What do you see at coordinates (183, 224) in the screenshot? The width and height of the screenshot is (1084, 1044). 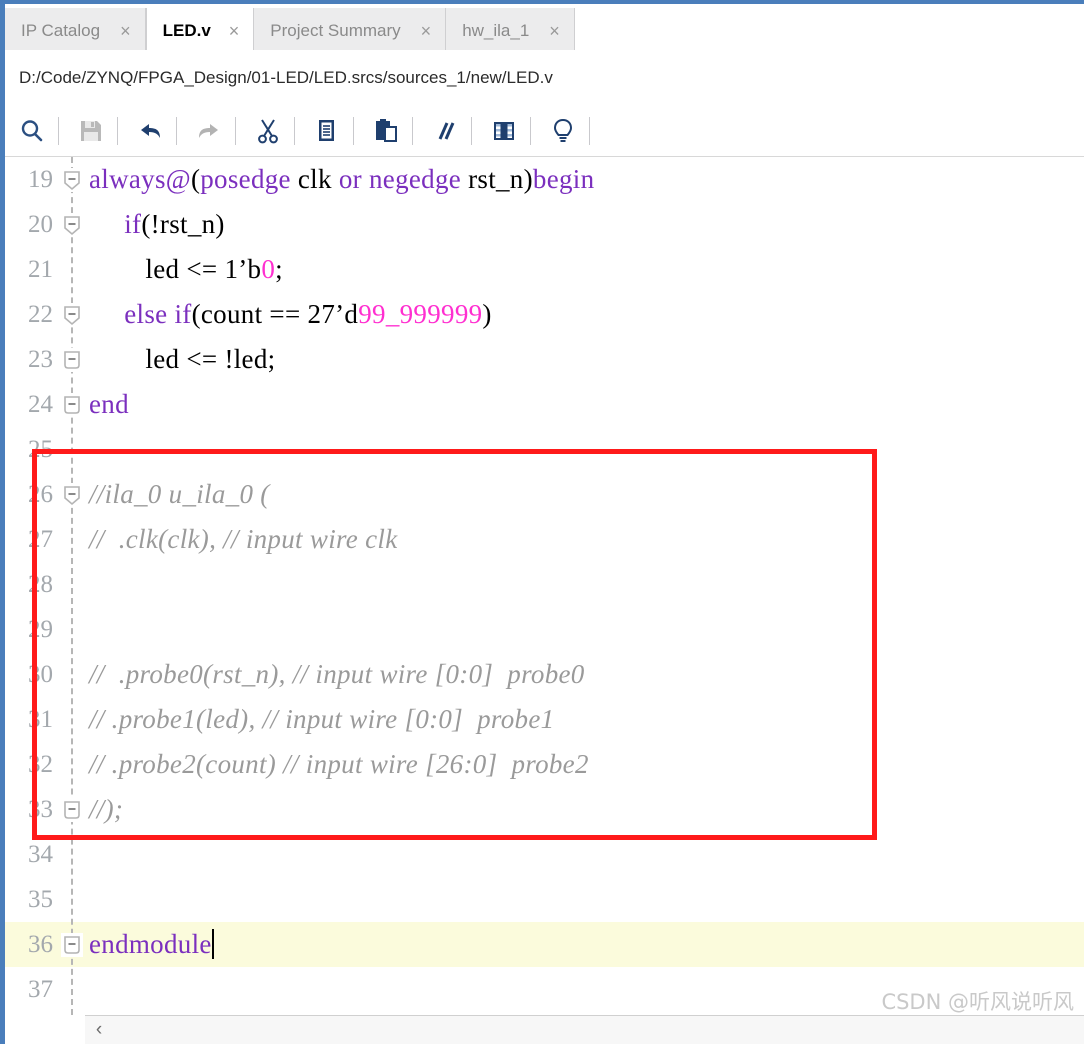 I see `code-token: (!rst_n)` at bounding box center [183, 224].